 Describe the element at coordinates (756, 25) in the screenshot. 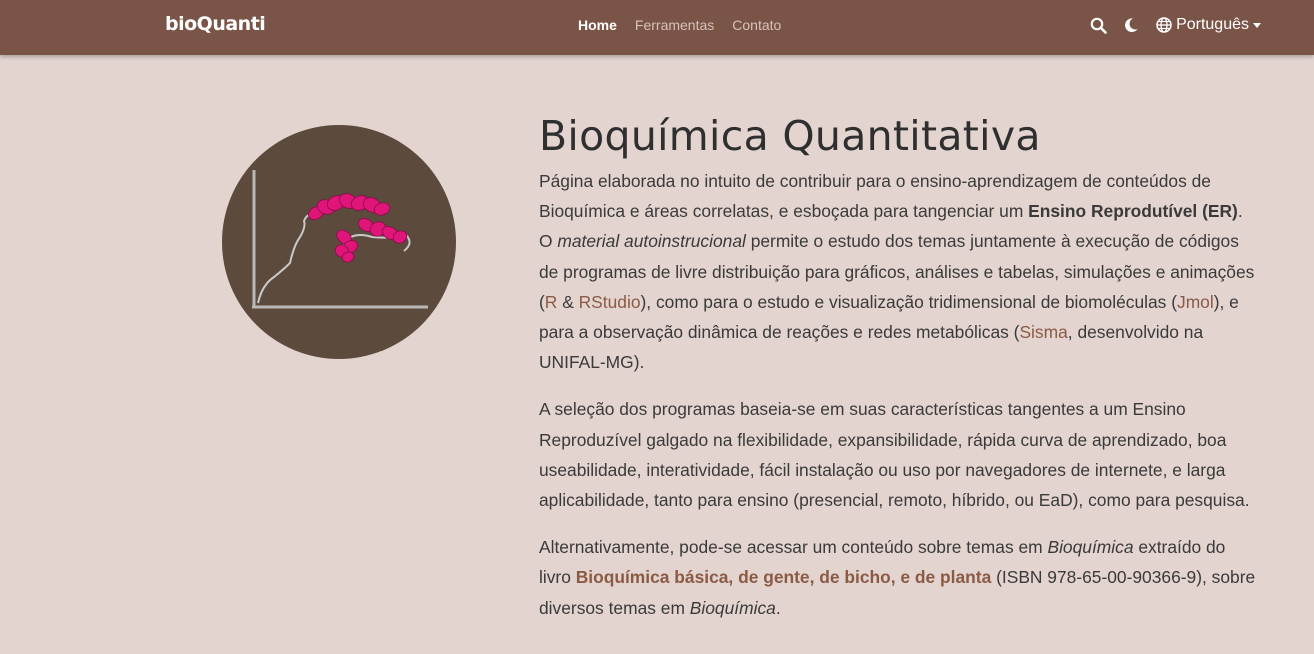

I see `nav-link-contato: Contato` at that location.